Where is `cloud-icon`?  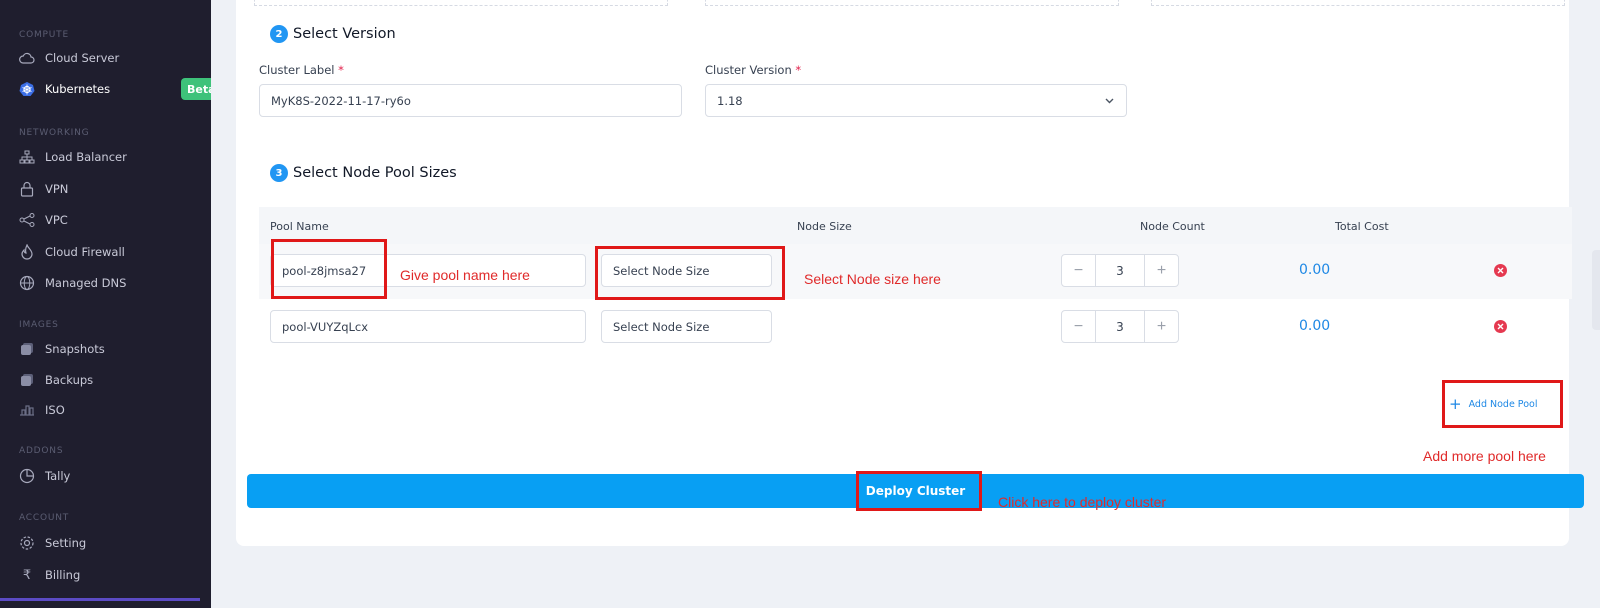
cloud-icon is located at coordinates (27, 58).